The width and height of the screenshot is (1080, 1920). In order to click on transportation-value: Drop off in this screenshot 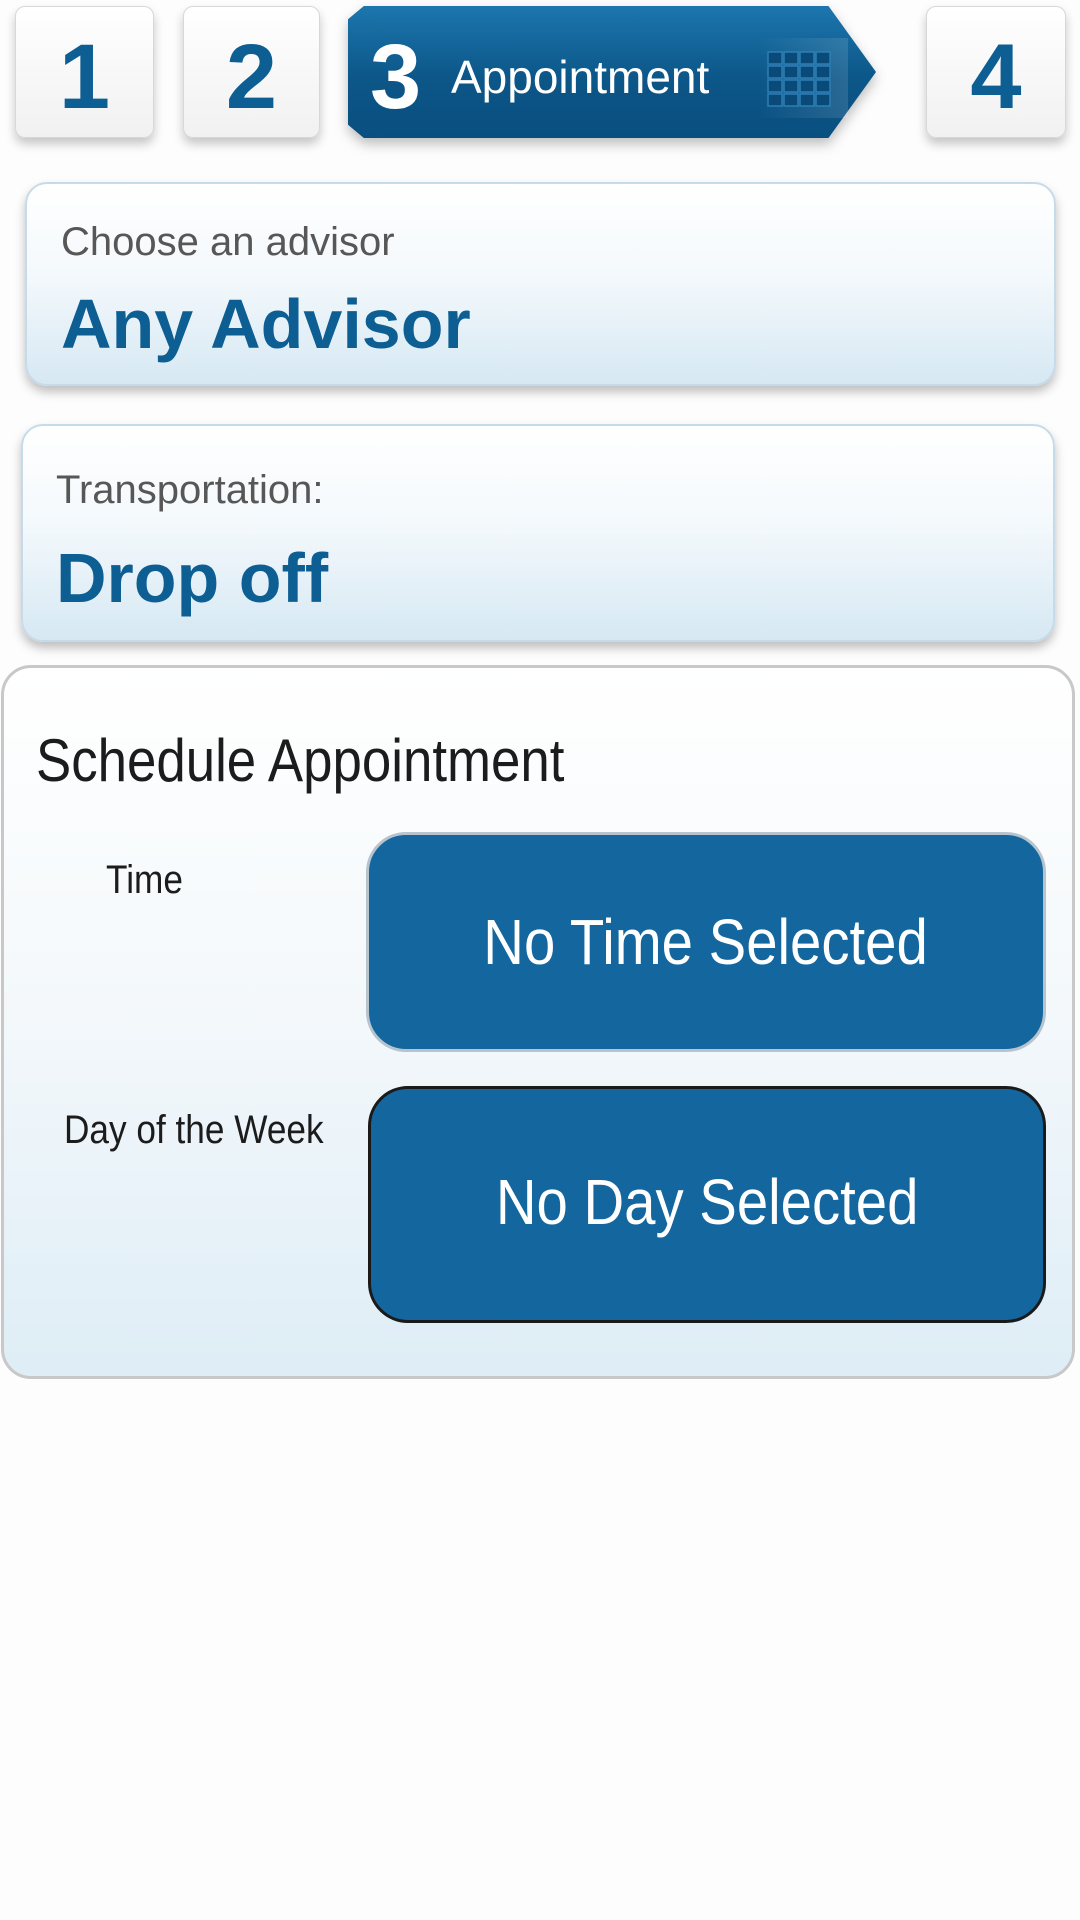, I will do `click(192, 578)`.